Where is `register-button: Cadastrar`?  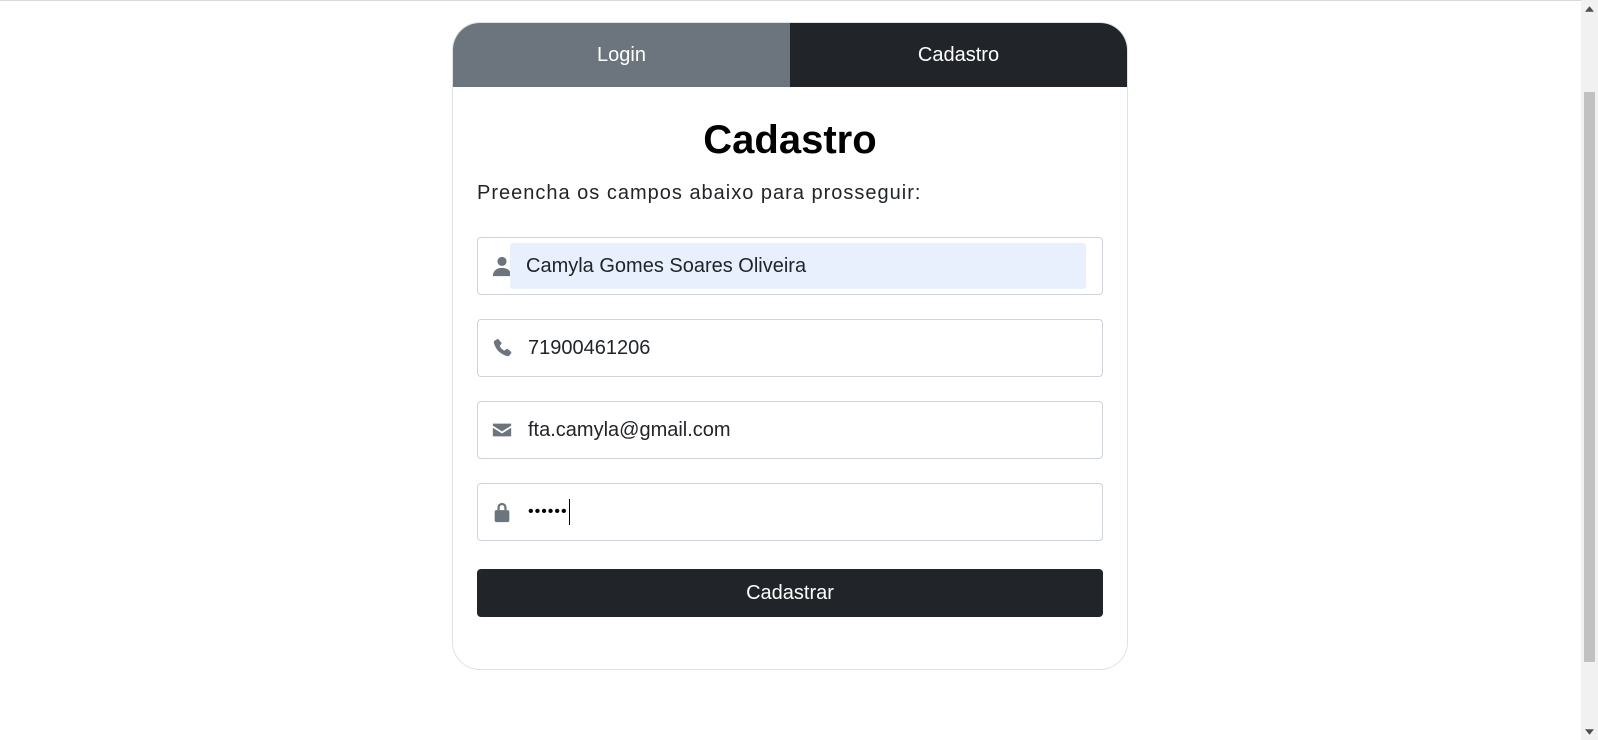
register-button: Cadastrar is located at coordinates (790, 593).